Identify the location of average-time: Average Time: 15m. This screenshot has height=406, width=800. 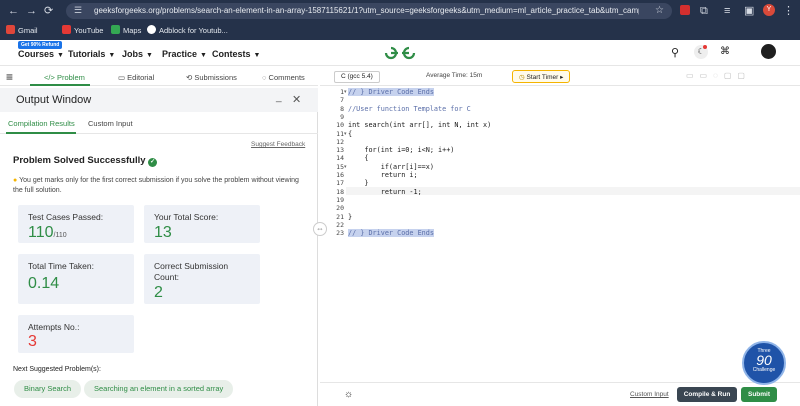
(454, 75).